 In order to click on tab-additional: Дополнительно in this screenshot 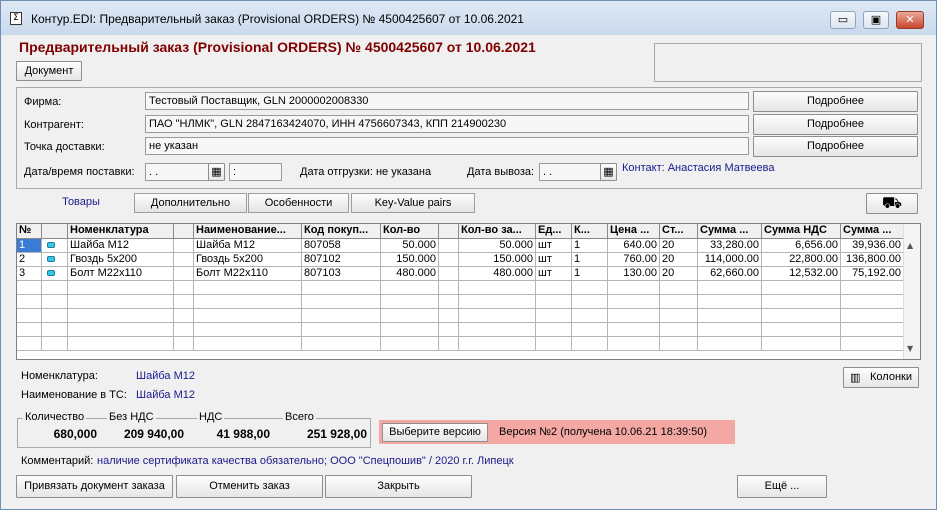, I will do `click(190, 203)`.